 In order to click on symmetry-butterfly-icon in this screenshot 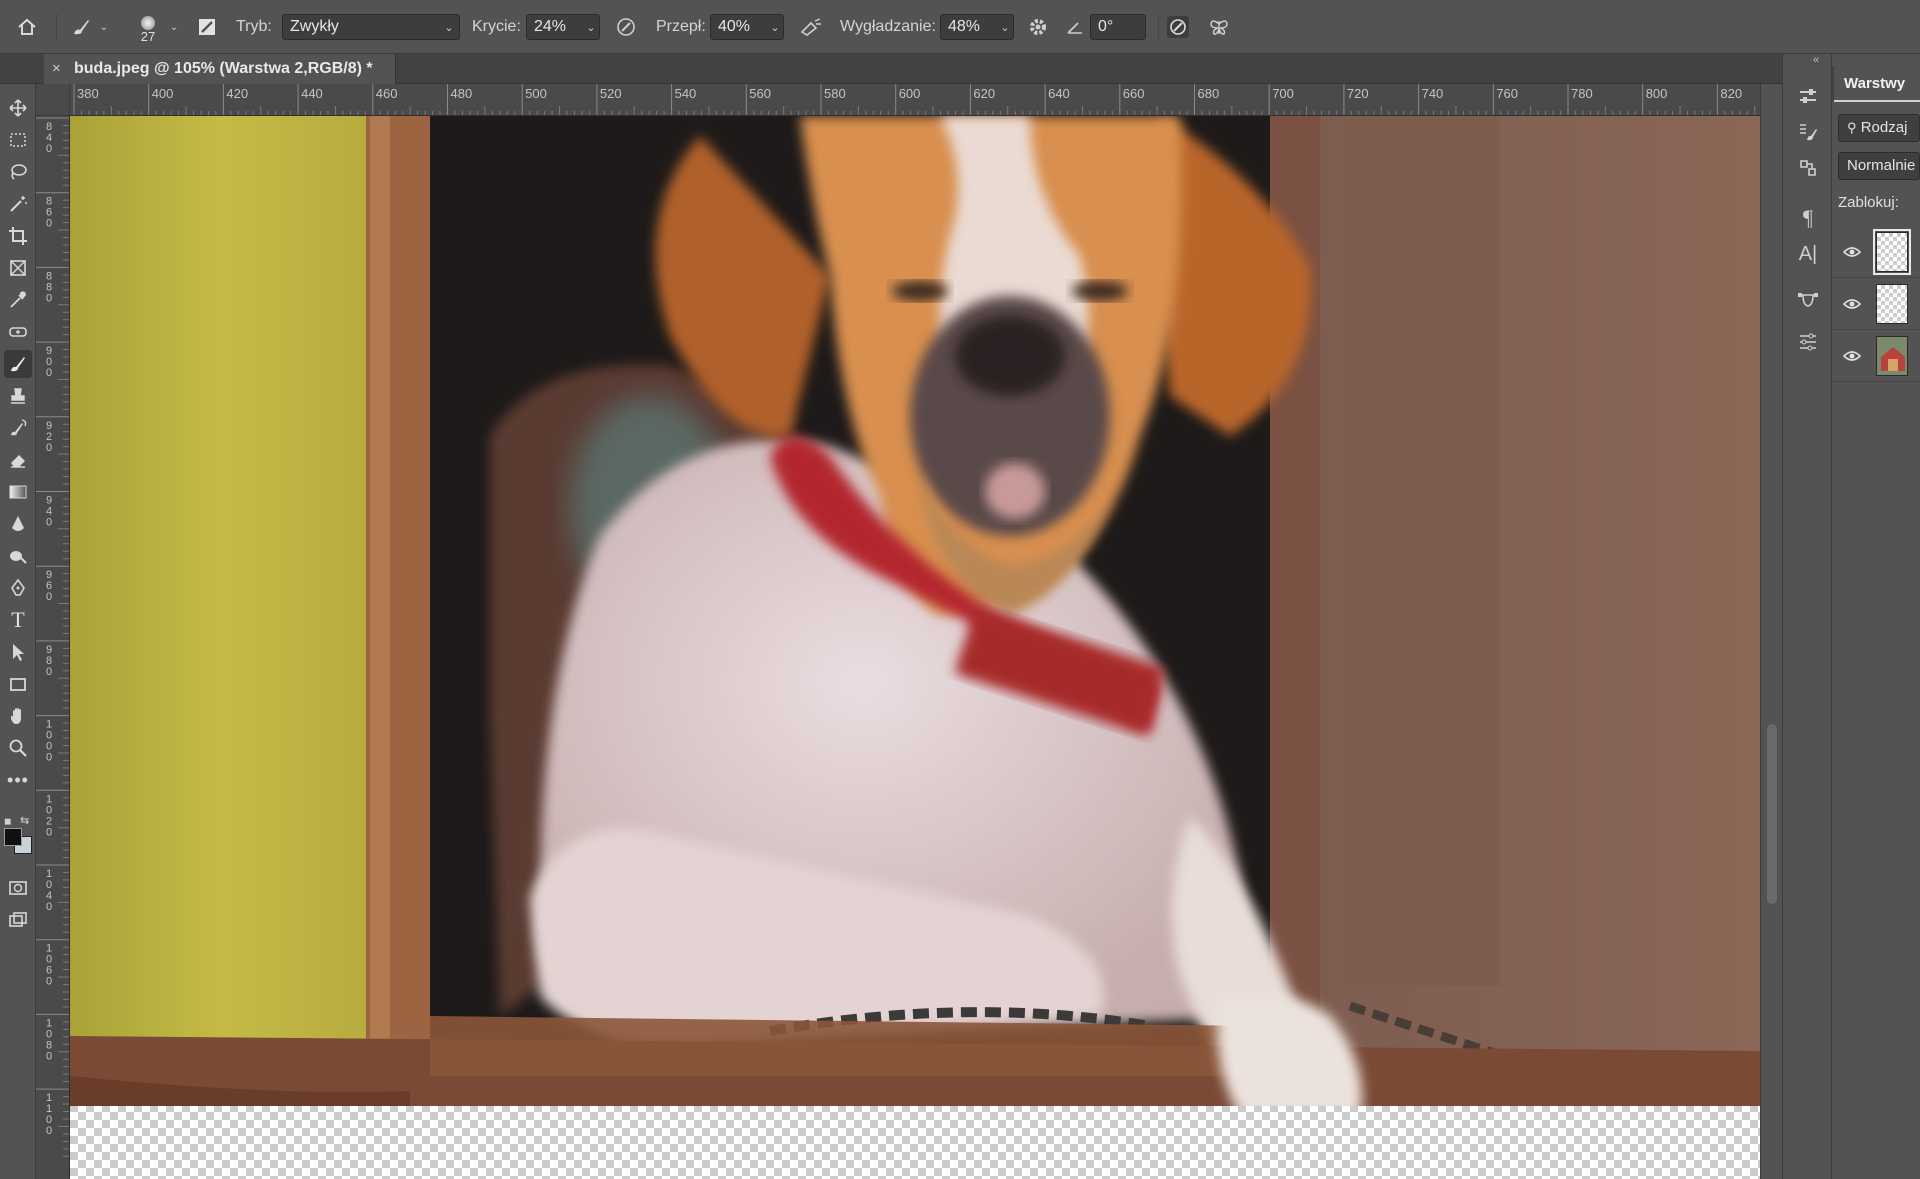, I will do `click(1219, 27)`.